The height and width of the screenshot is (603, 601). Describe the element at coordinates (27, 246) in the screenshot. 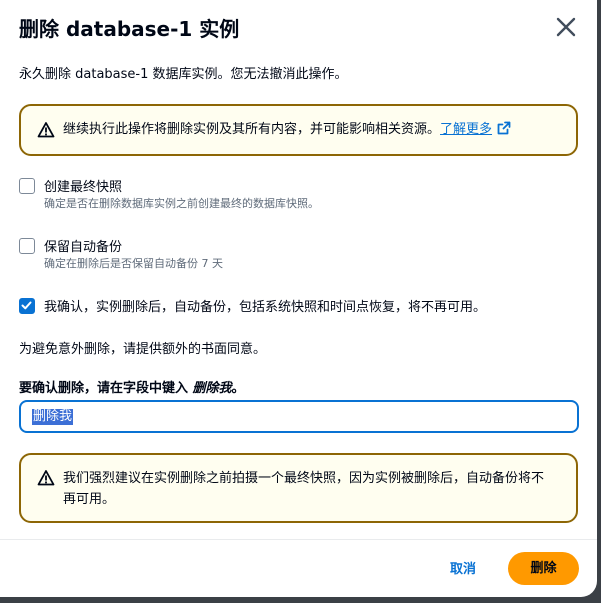

I see `retain-backups-checkbox` at that location.